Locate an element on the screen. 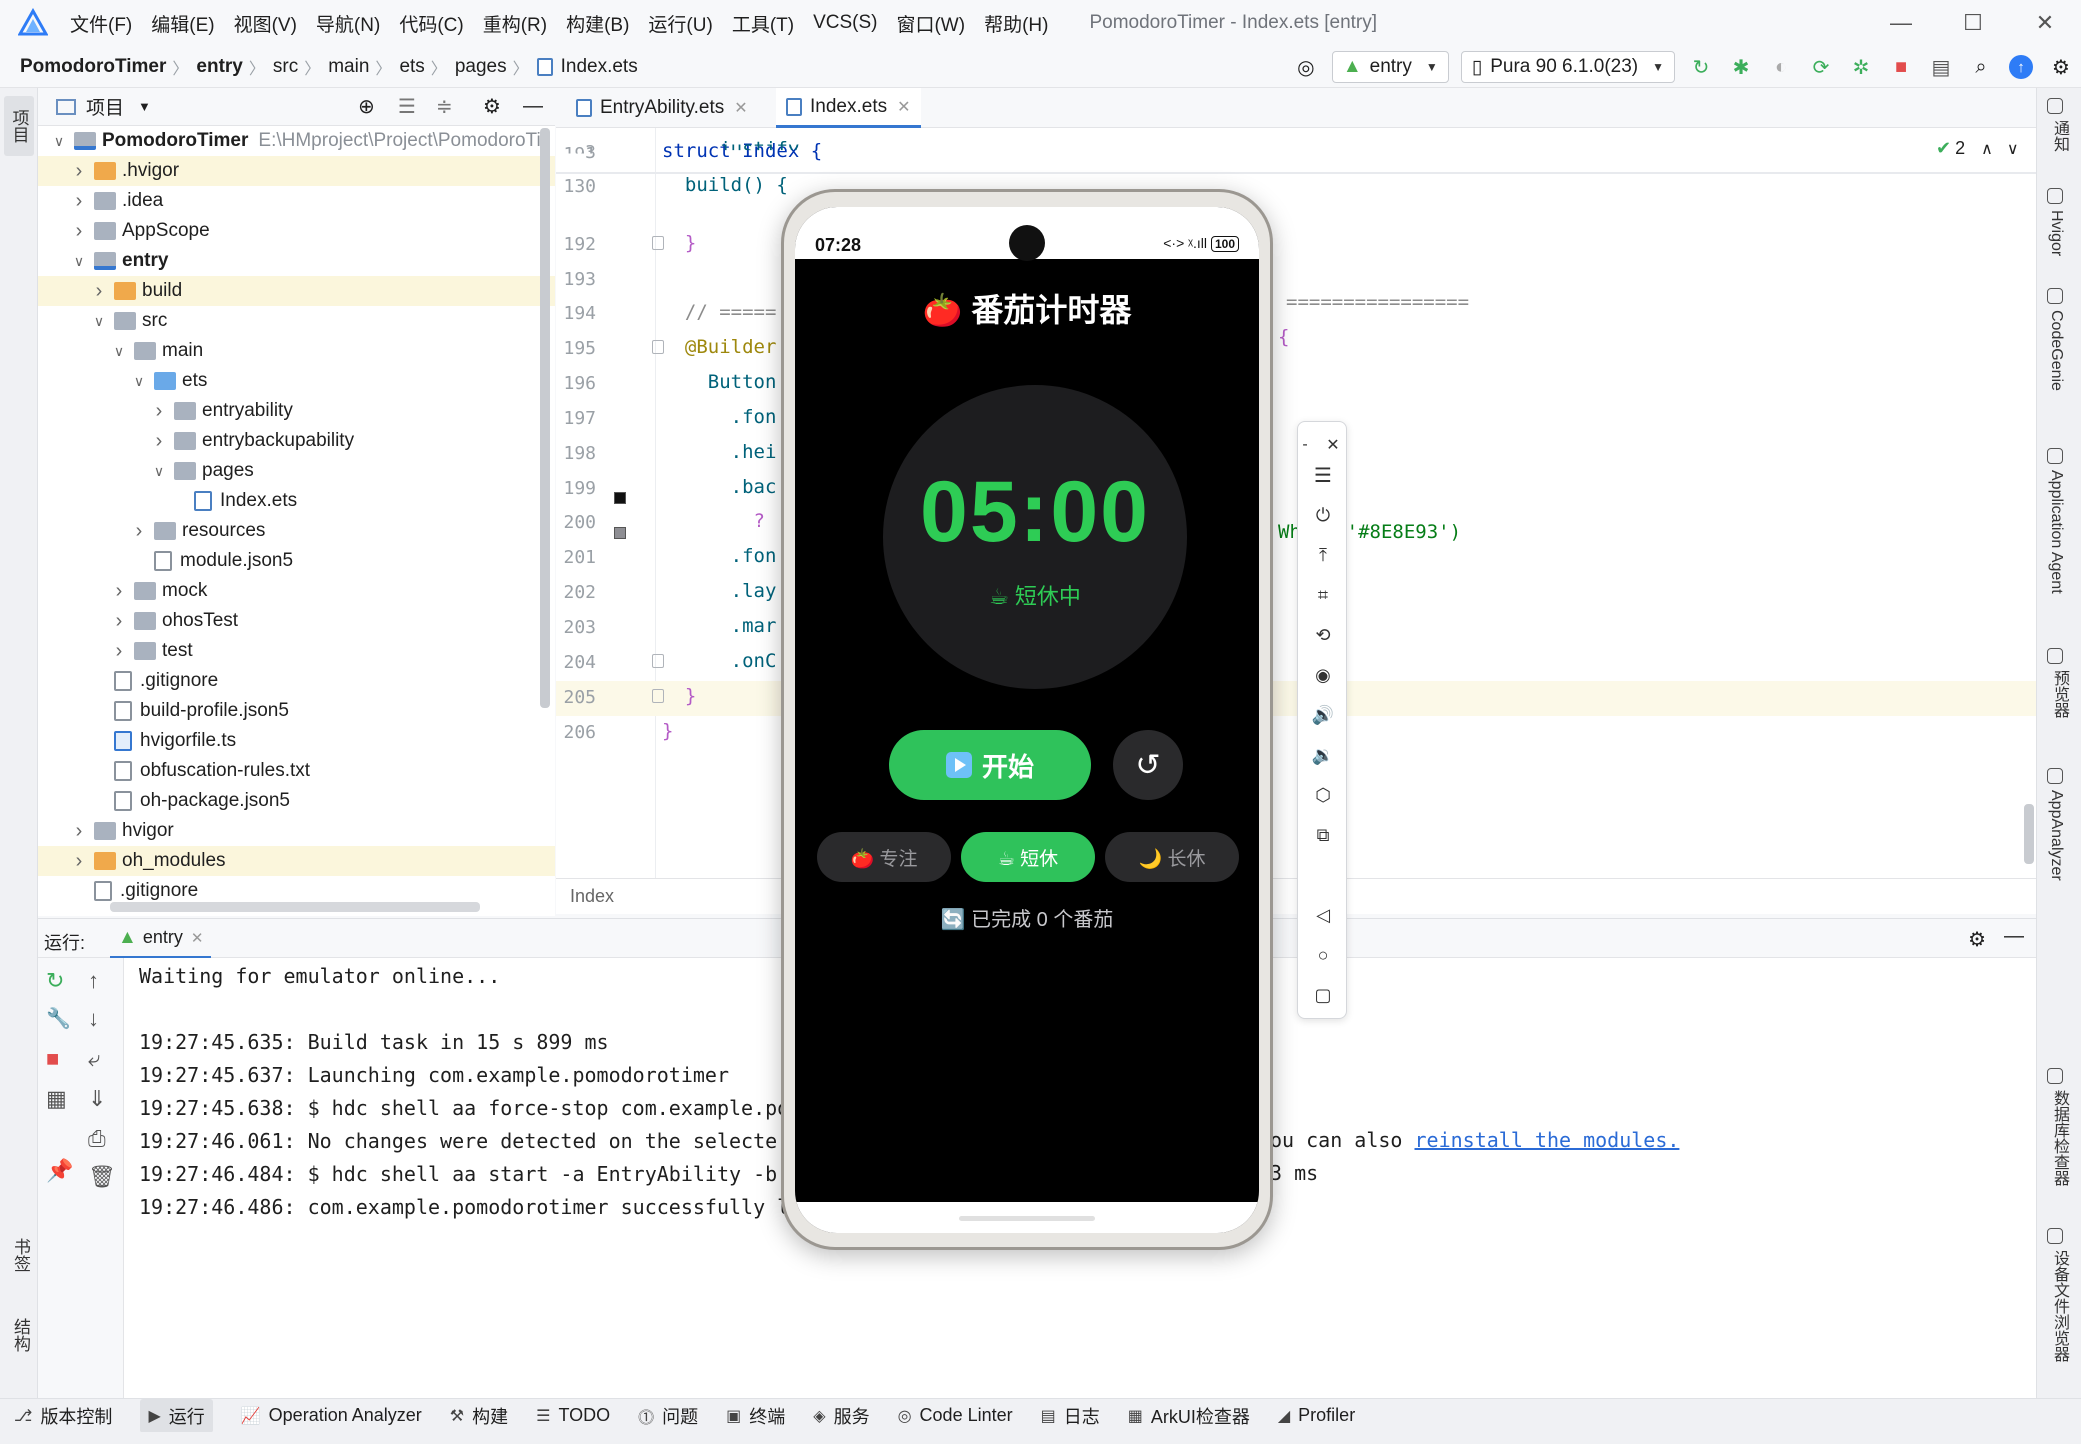  right-tool-4: 预览器 is located at coordinates (2059, 686).